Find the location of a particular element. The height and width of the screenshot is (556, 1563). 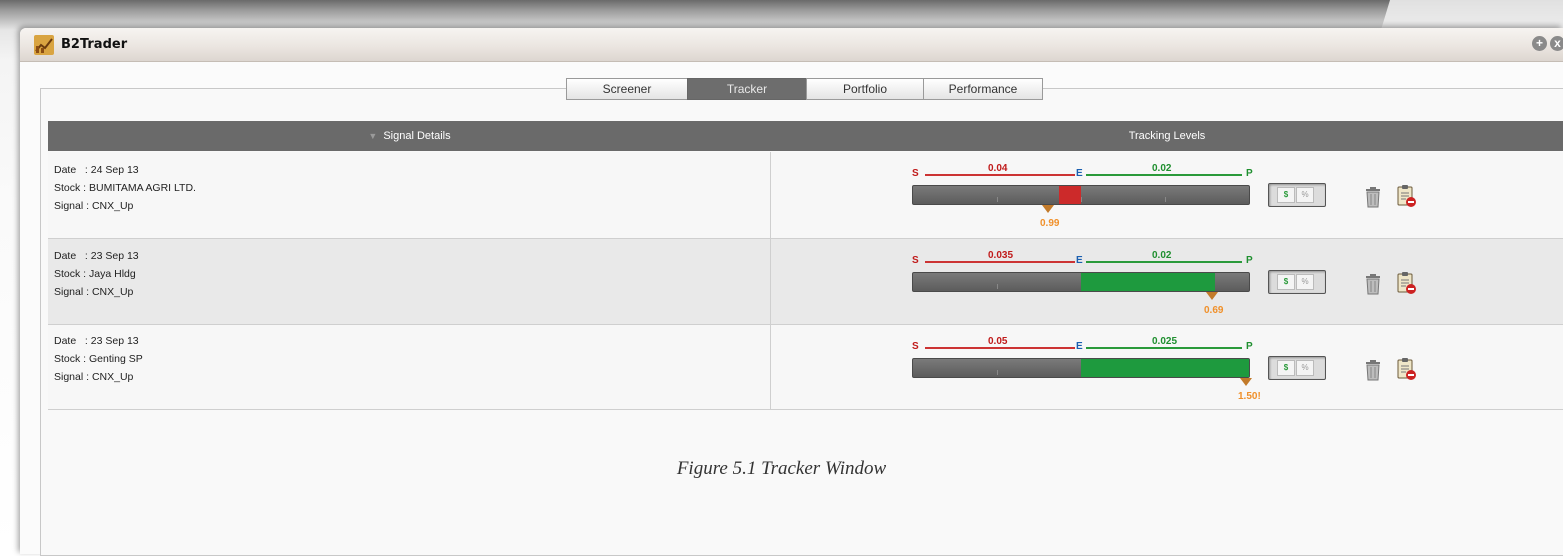

tracking-levels-label: Tracking Levels is located at coordinates (1167, 136).